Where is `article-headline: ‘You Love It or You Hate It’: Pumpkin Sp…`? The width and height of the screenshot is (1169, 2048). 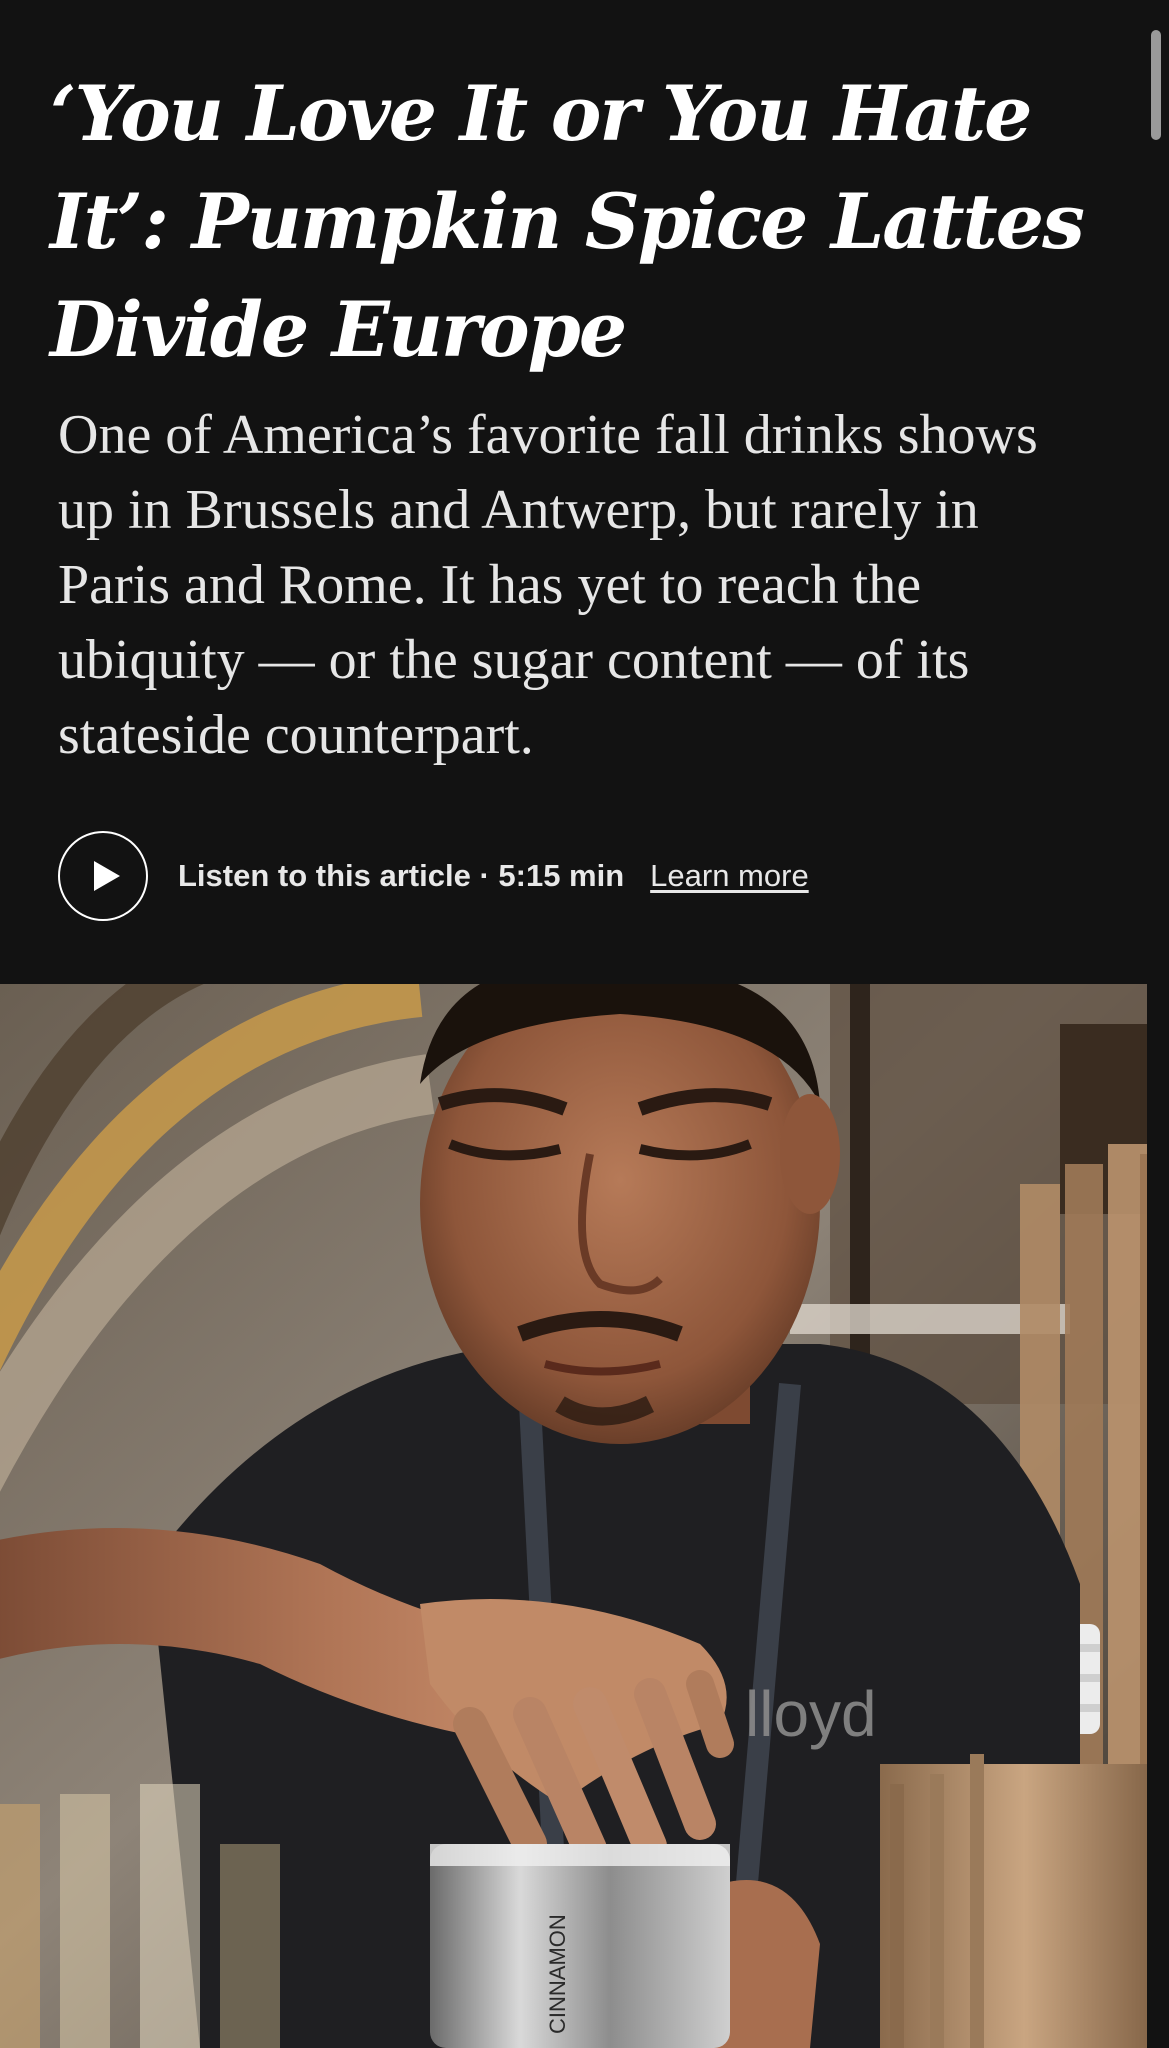
article-headline: ‘You Love It or You Hate It’: Pumpkin Sp… is located at coordinates (567, 221).